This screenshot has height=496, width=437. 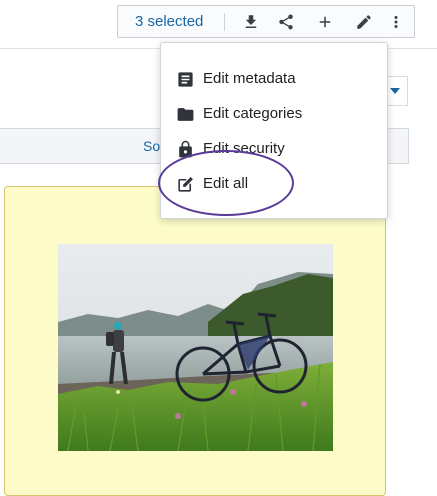 I want to click on download-button, so click(x=251, y=22).